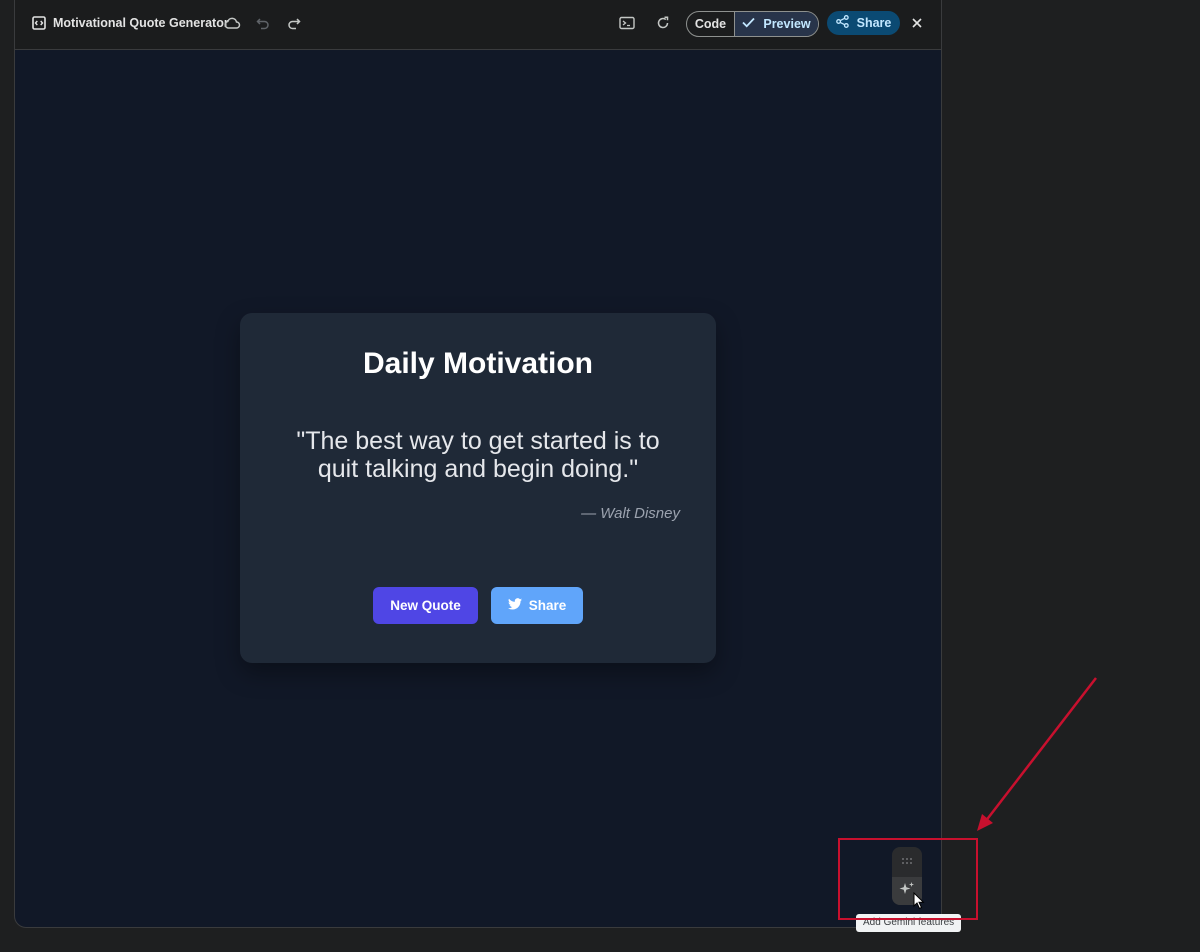 The image size is (1200, 952). What do you see at coordinates (907, 861) in the screenshot?
I see `drag-handle-icon` at bounding box center [907, 861].